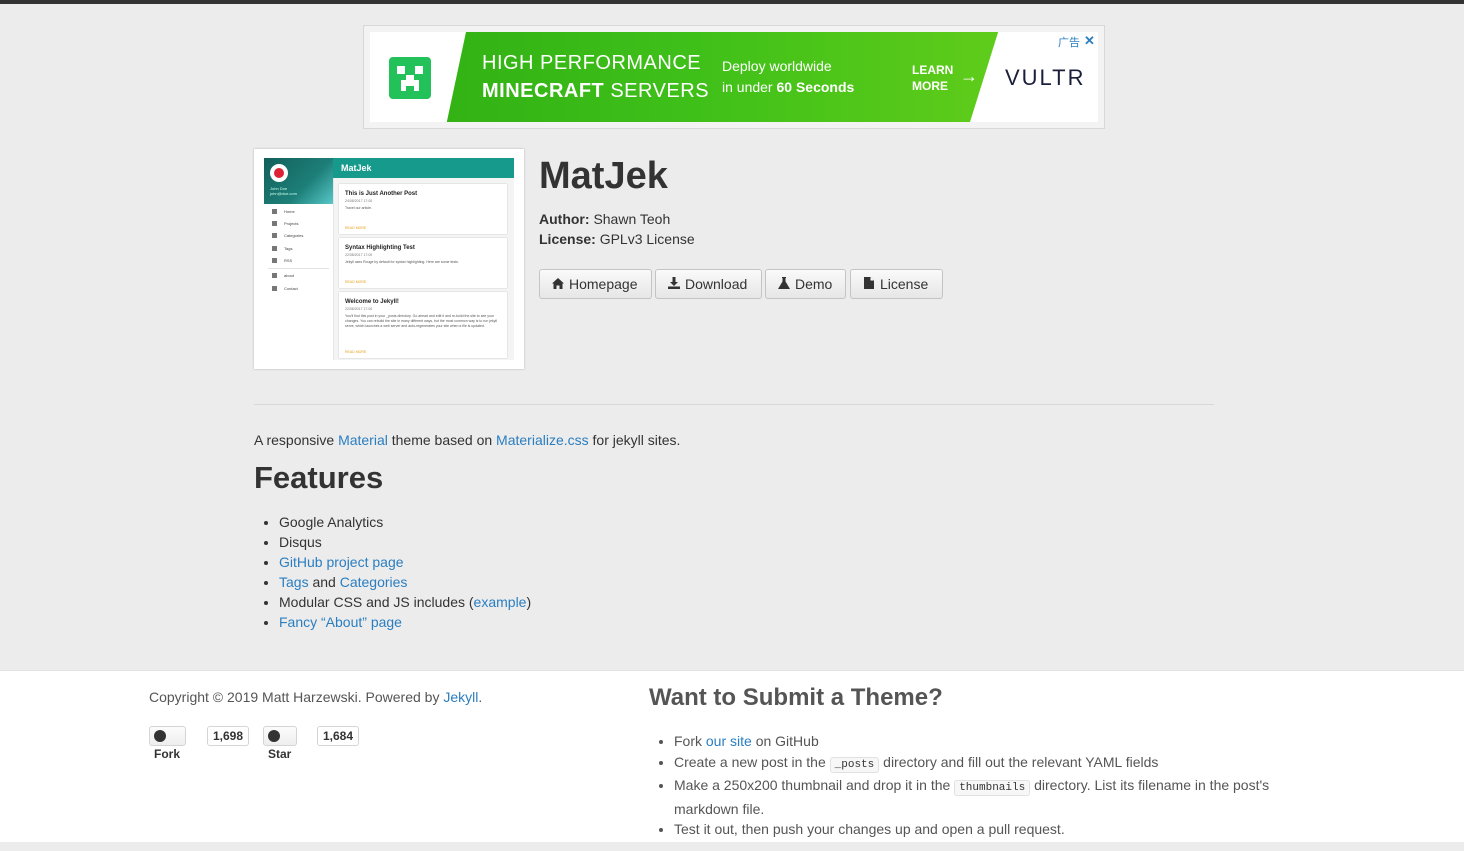 This screenshot has height=851, width=1464. Describe the element at coordinates (410, 78) in the screenshot. I see `creeper-icon` at that location.